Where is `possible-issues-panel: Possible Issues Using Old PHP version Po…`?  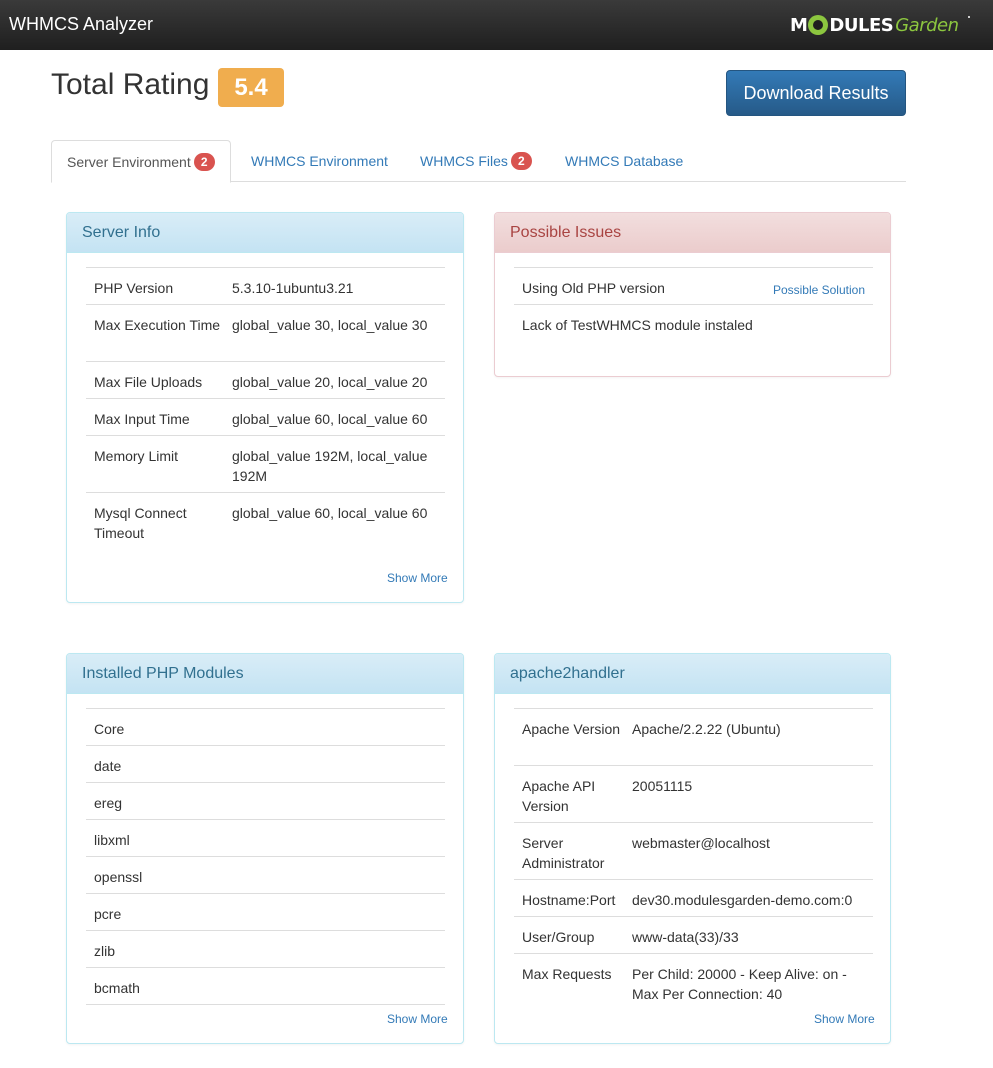
possible-issues-panel: Possible Issues Using Old PHP version Po… is located at coordinates (692, 294).